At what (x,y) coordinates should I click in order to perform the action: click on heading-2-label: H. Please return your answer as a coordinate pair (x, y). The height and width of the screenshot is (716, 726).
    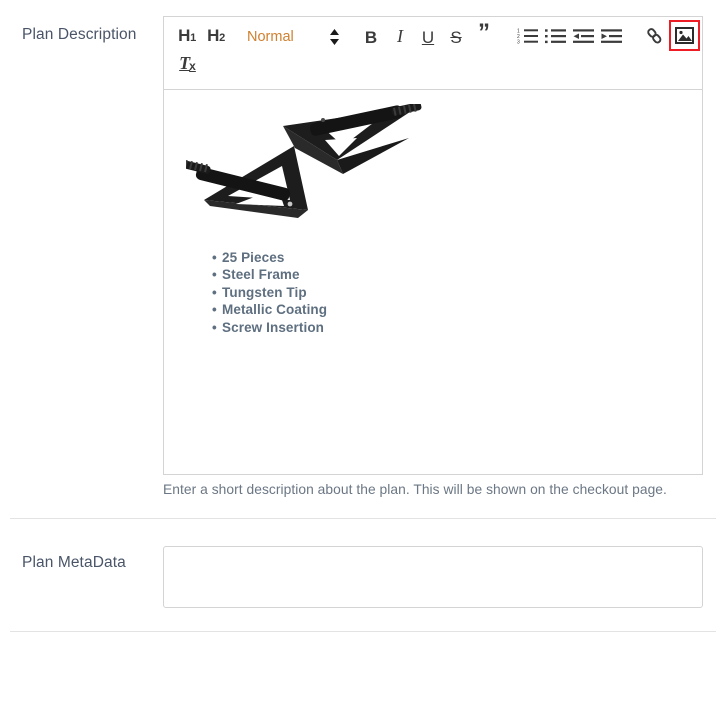
    Looking at the image, I should click on (213, 35).